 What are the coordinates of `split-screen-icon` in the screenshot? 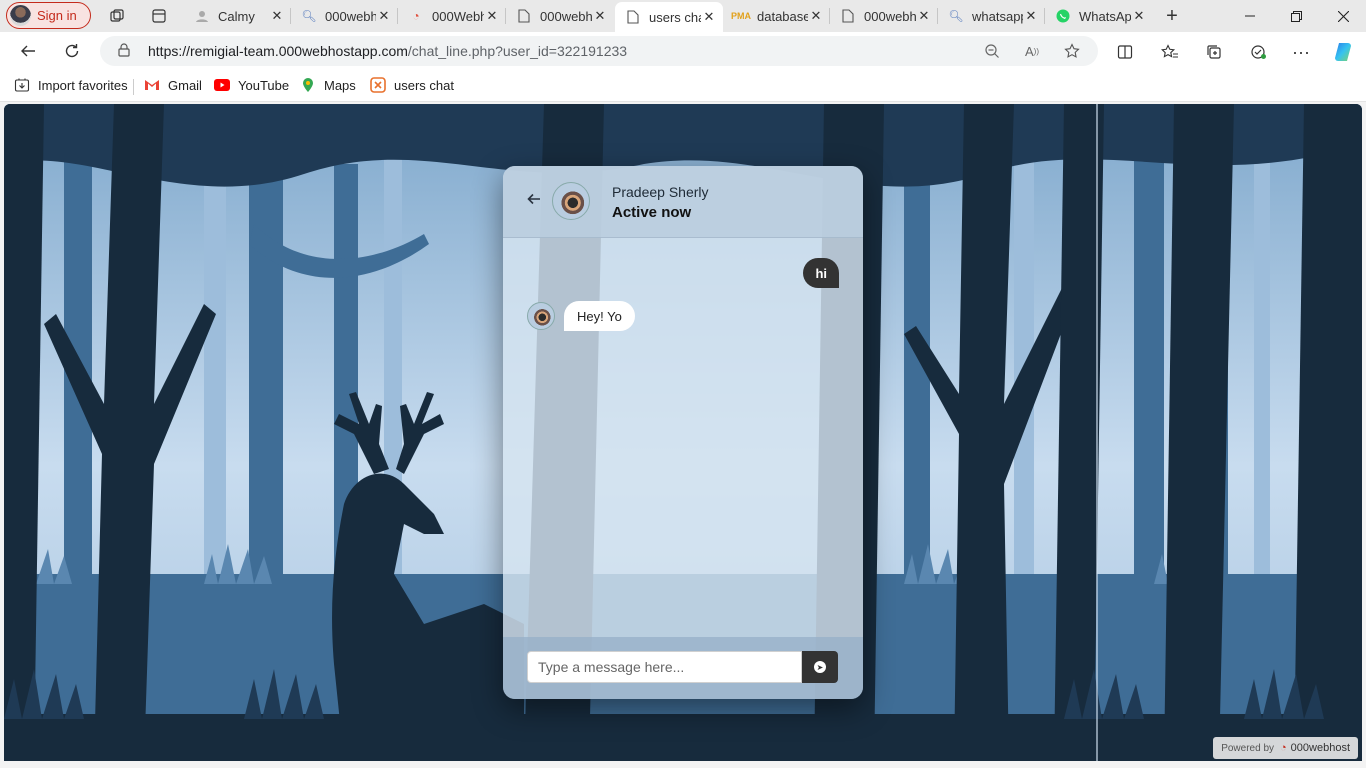 It's located at (1125, 52).